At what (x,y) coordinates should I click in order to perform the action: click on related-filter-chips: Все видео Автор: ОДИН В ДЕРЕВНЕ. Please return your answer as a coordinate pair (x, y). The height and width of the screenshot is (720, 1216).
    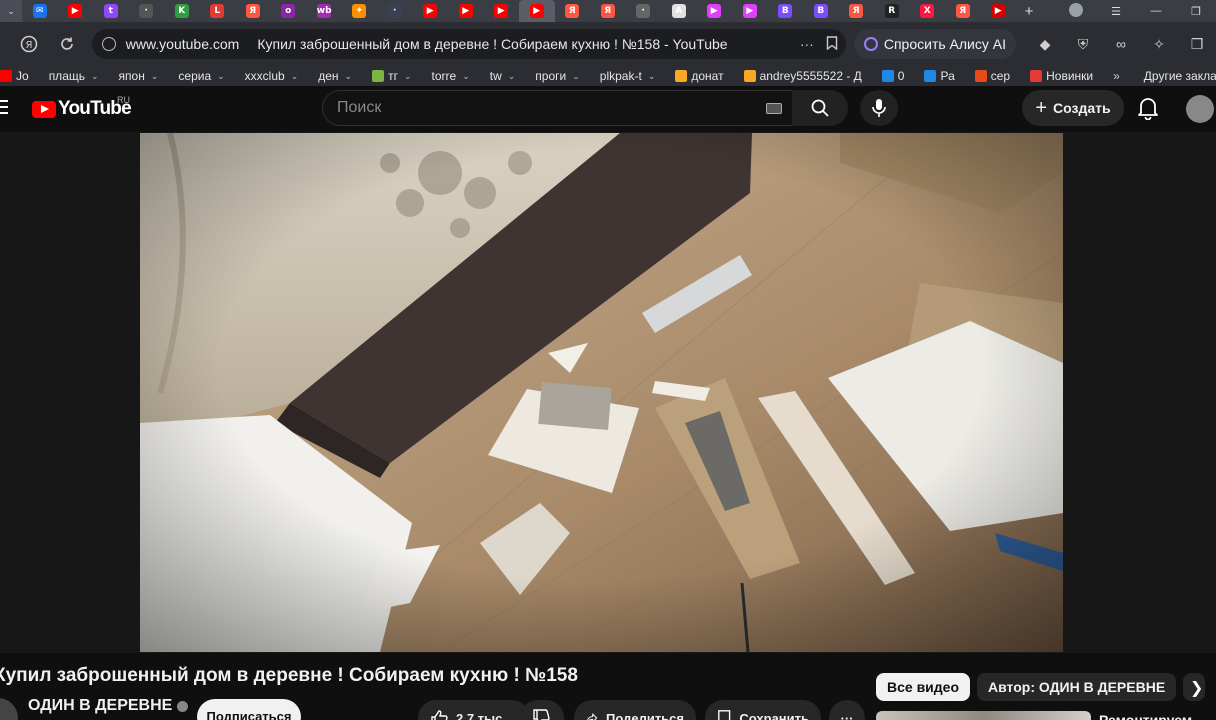
    Looking at the image, I should click on (1044, 688).